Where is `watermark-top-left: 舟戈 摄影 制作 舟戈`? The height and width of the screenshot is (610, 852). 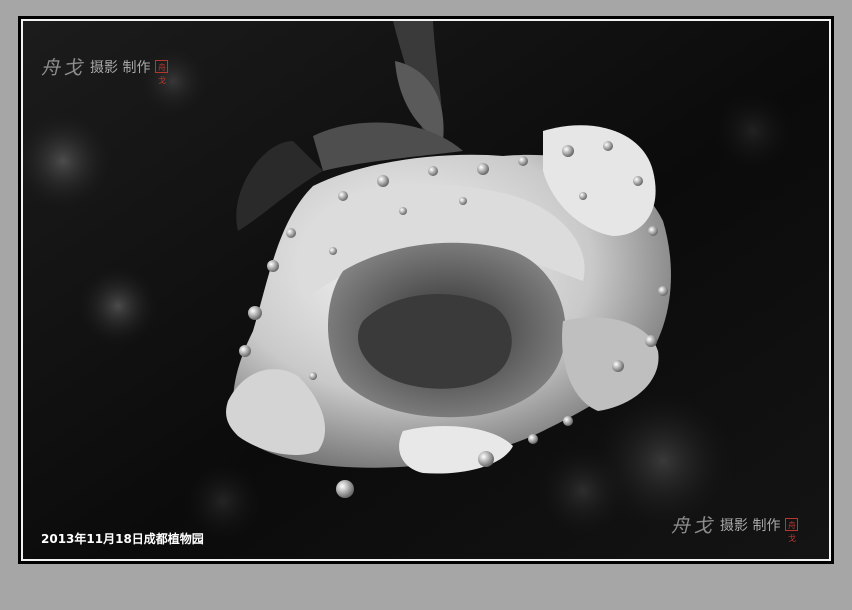
watermark-top-left: 舟戈 摄影 制作 舟戈 is located at coordinates (105, 69).